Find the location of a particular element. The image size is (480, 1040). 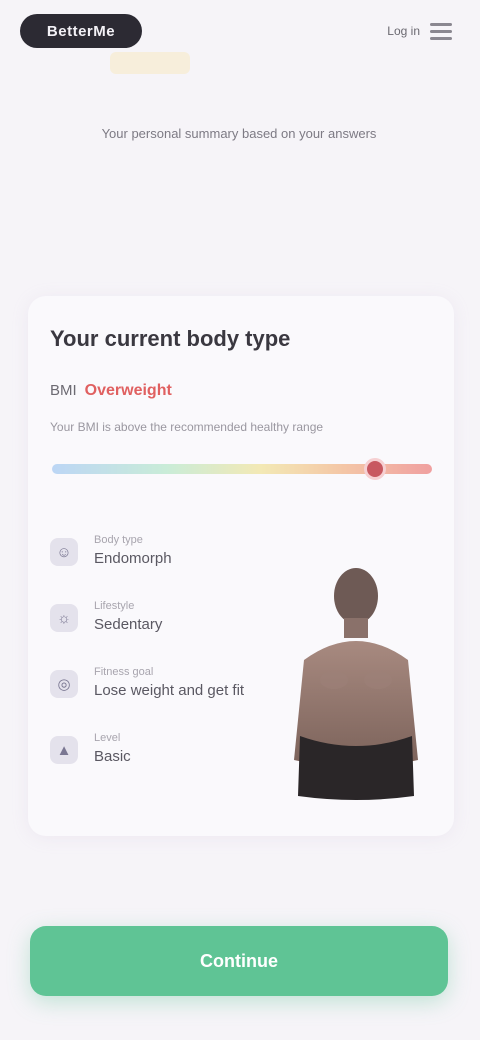

goal-icon: ◎ is located at coordinates (64, 684).